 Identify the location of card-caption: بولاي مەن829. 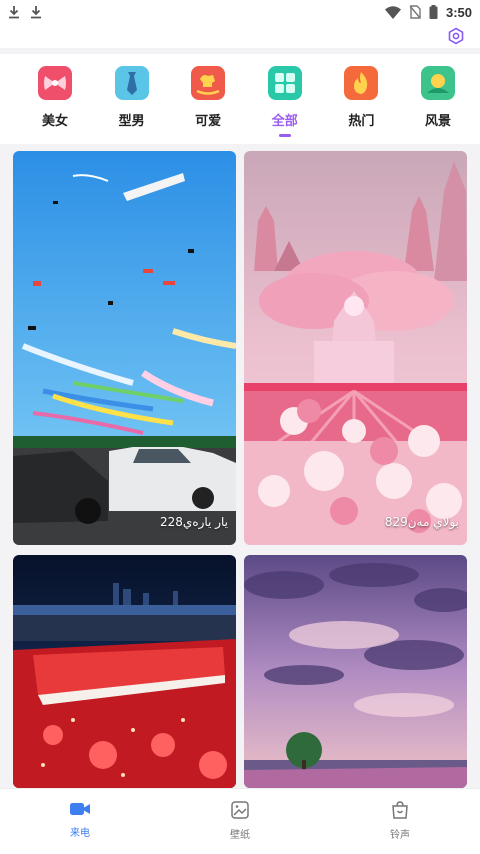
(421, 522).